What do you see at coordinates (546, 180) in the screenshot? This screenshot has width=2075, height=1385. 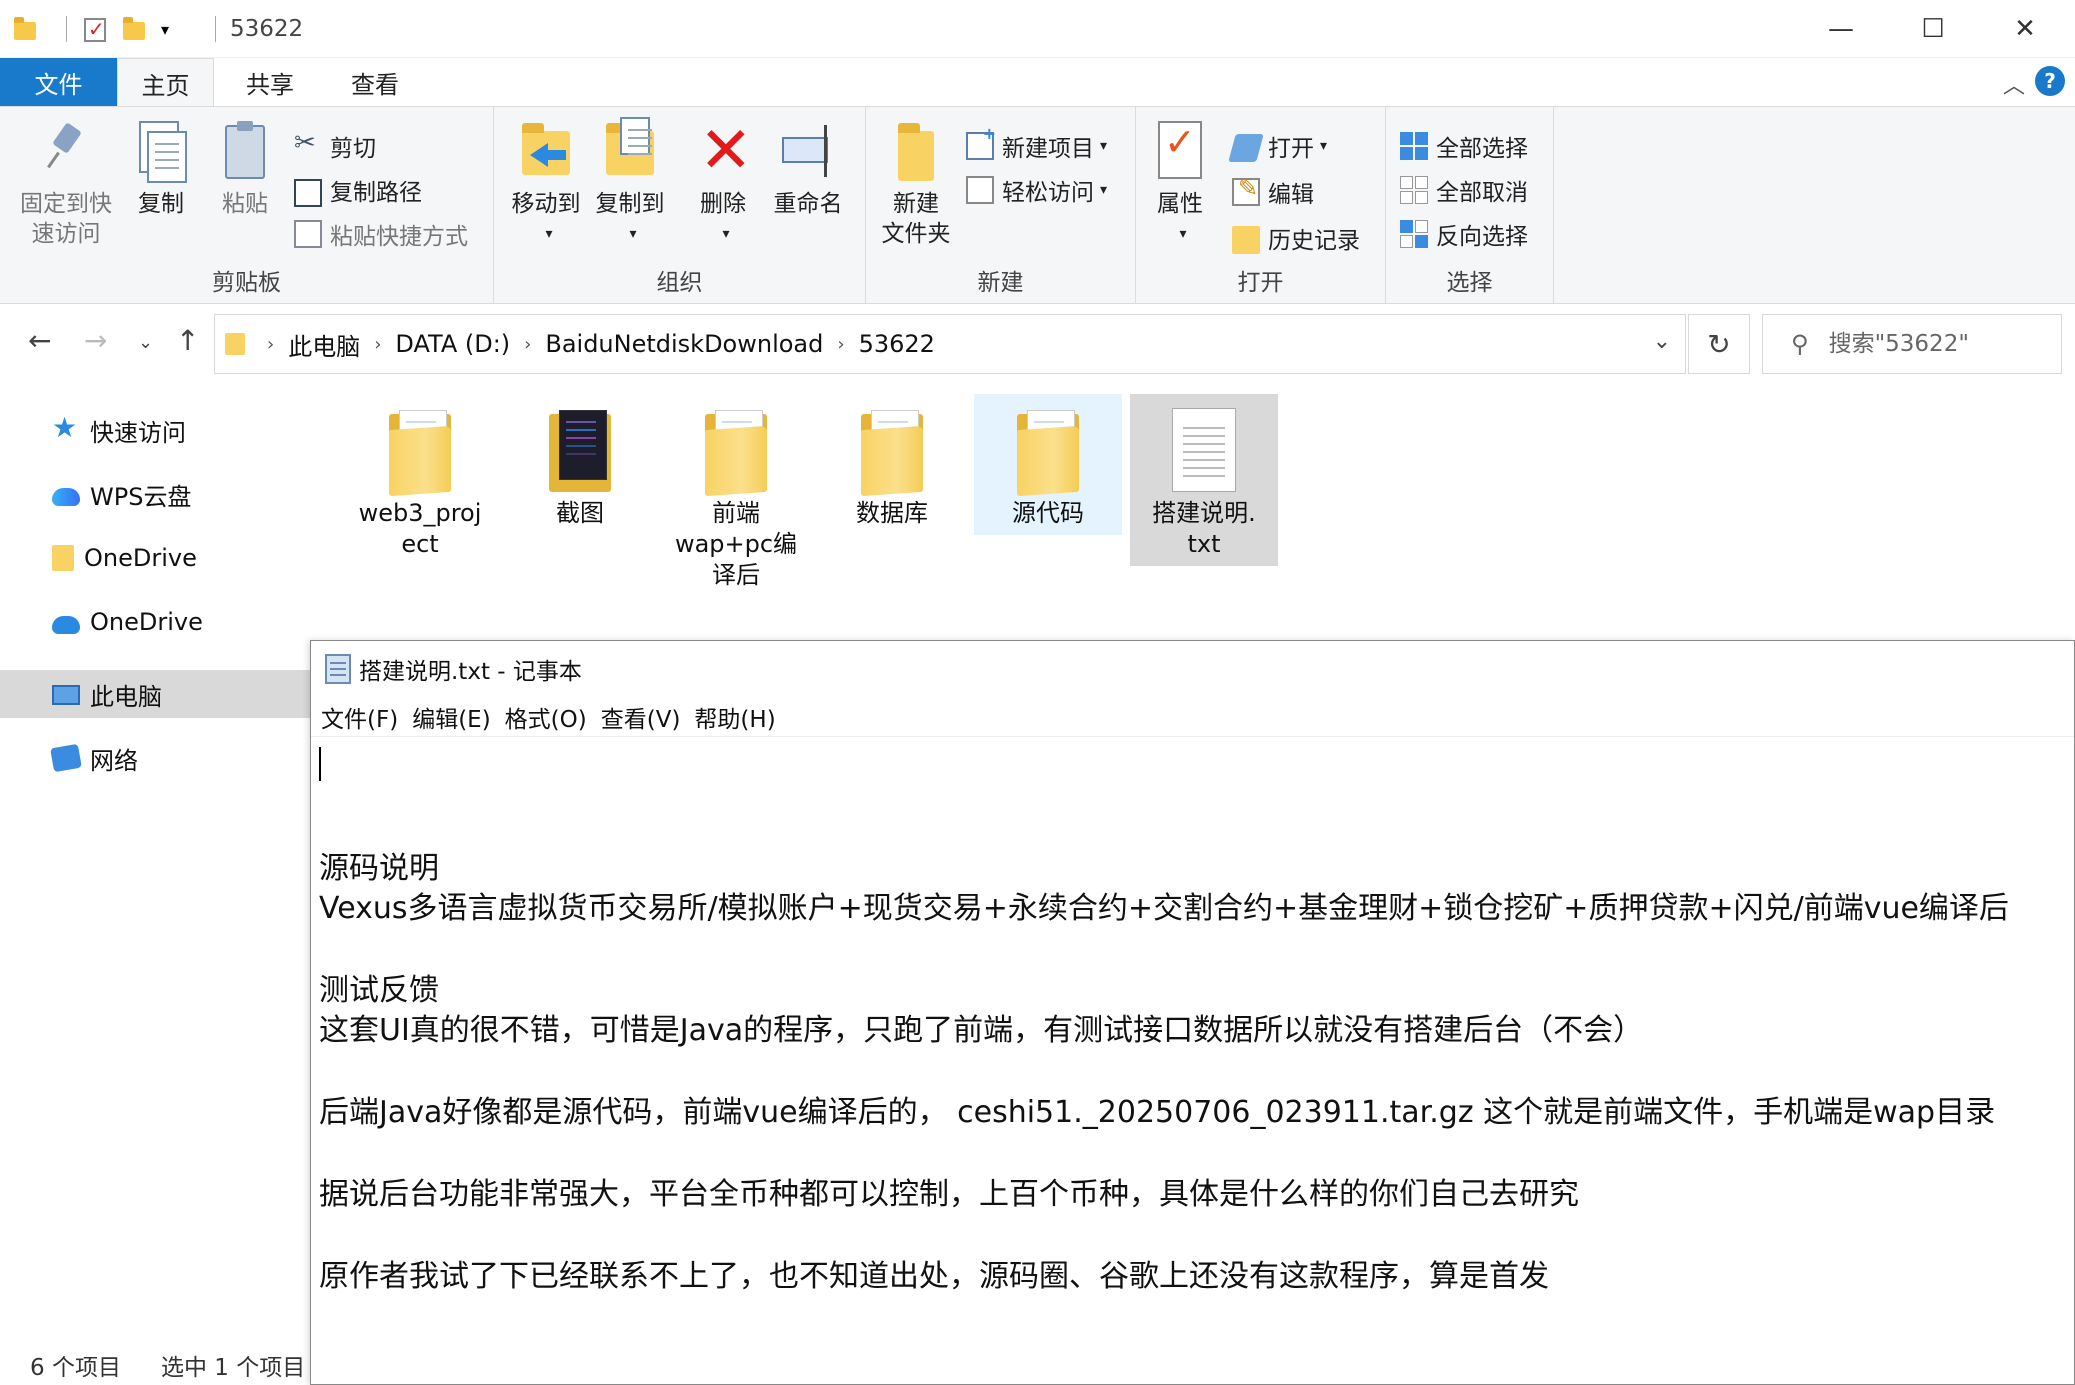 I see `move-to-button: 移动到 ▾` at bounding box center [546, 180].